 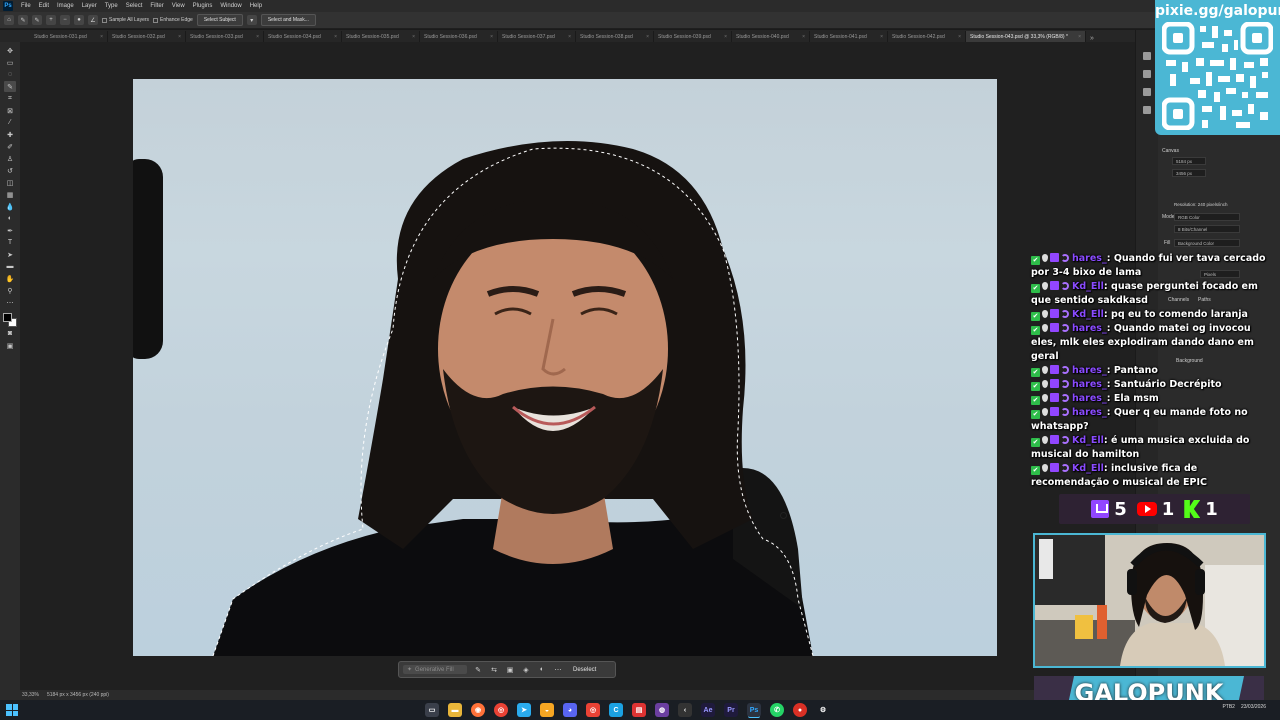 I want to click on bits-select: 8 Bits/Channel, so click(x=1207, y=229).